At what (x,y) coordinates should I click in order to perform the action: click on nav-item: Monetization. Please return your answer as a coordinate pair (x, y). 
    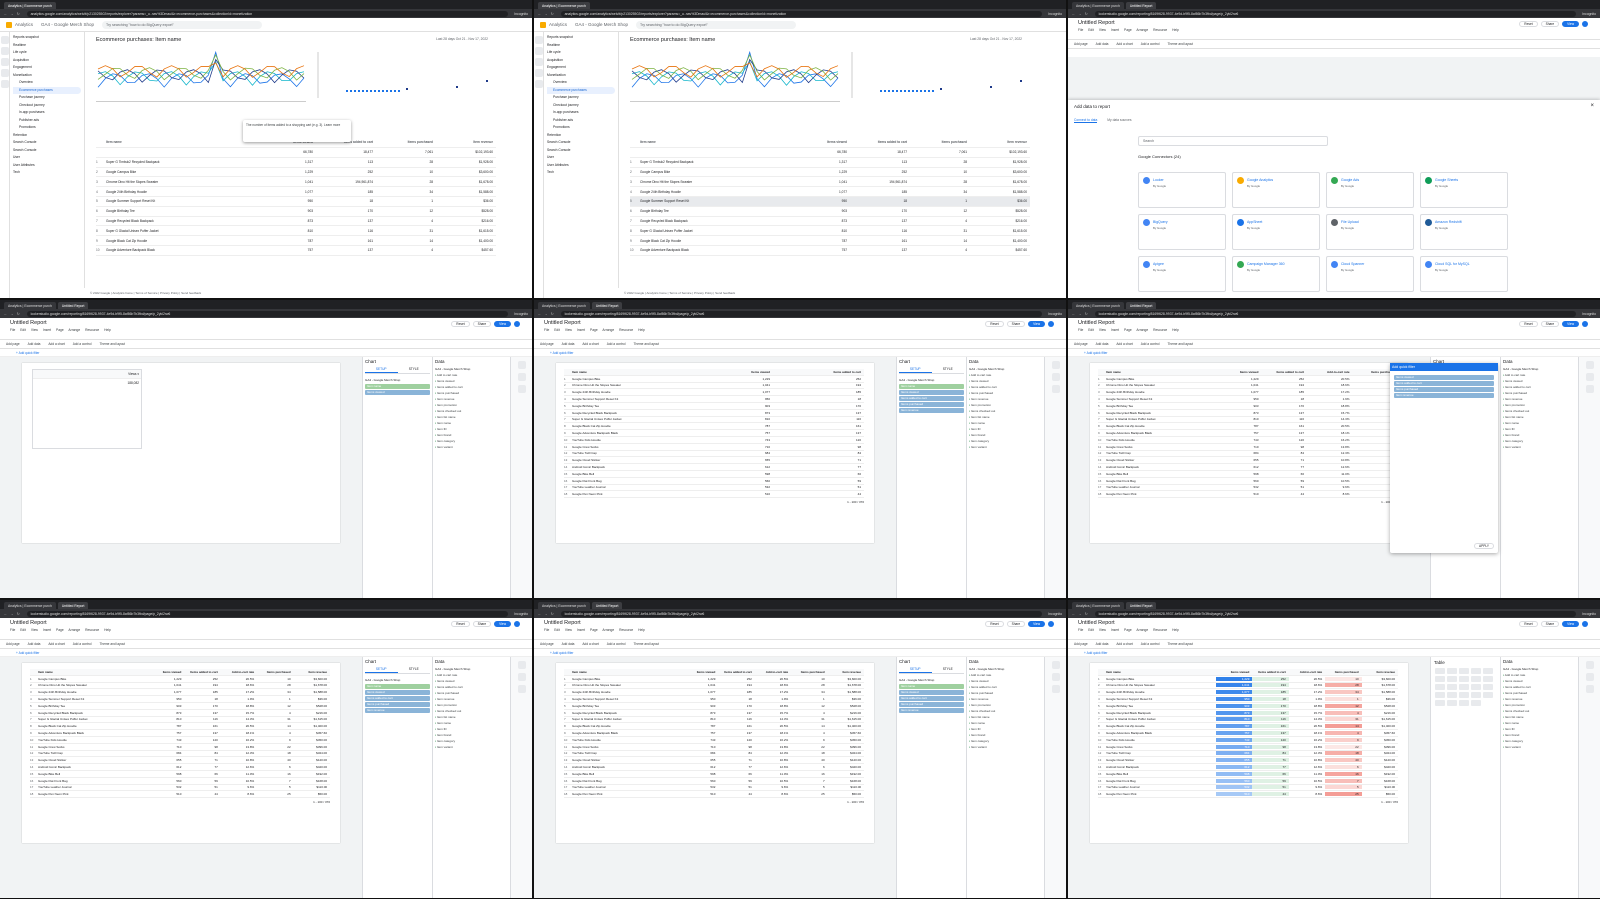
    Looking at the image, I should click on (47, 76).